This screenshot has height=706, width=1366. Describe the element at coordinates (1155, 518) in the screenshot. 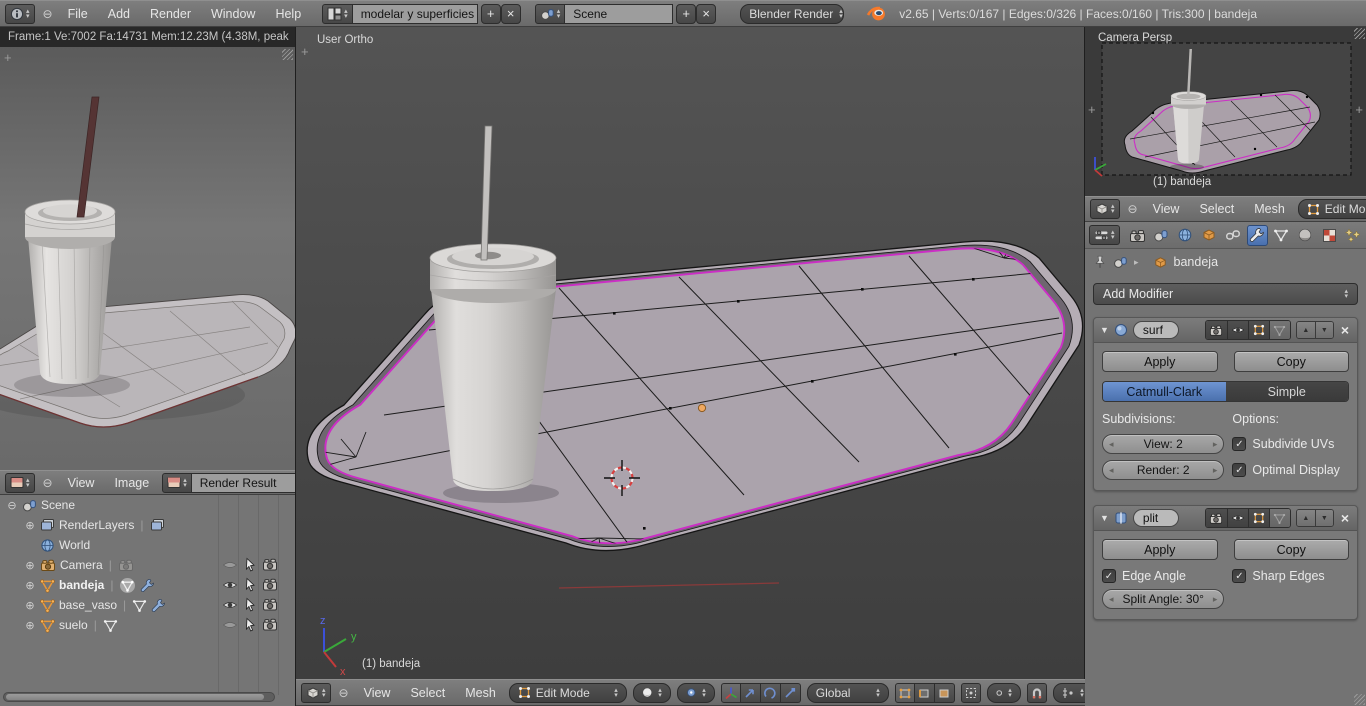

I see `modifier-name-field: plit` at that location.